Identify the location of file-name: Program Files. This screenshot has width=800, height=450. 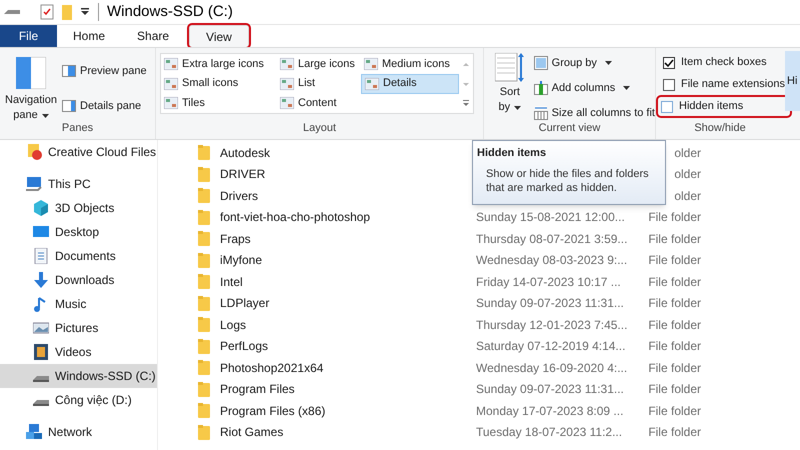
(257, 389).